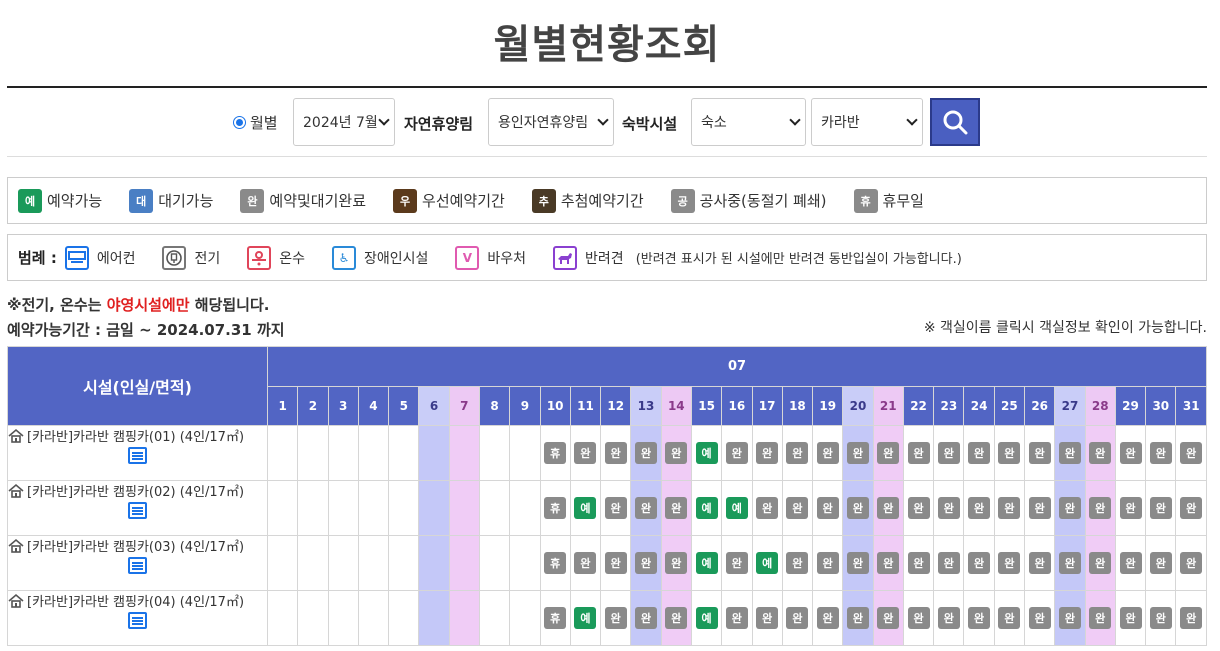  I want to click on lodging-type-select: 숙소, so click(748, 122).